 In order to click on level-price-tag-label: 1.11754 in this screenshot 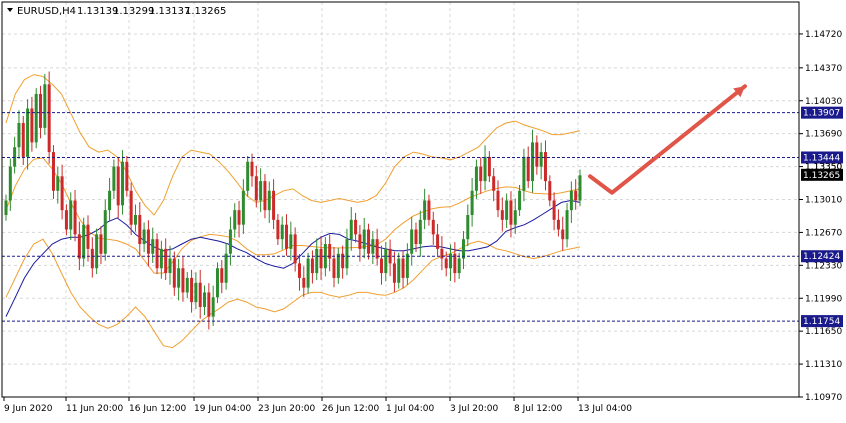, I will do `click(821, 322)`.